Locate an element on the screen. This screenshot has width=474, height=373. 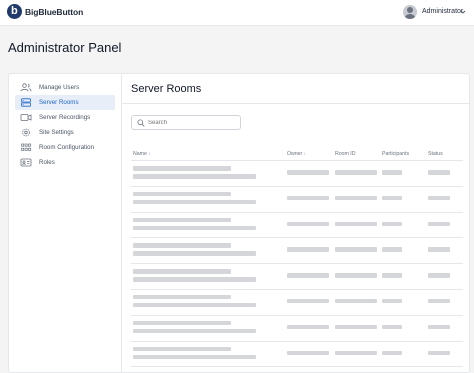
sidebar-item-label: Site Settings is located at coordinates (56, 132).